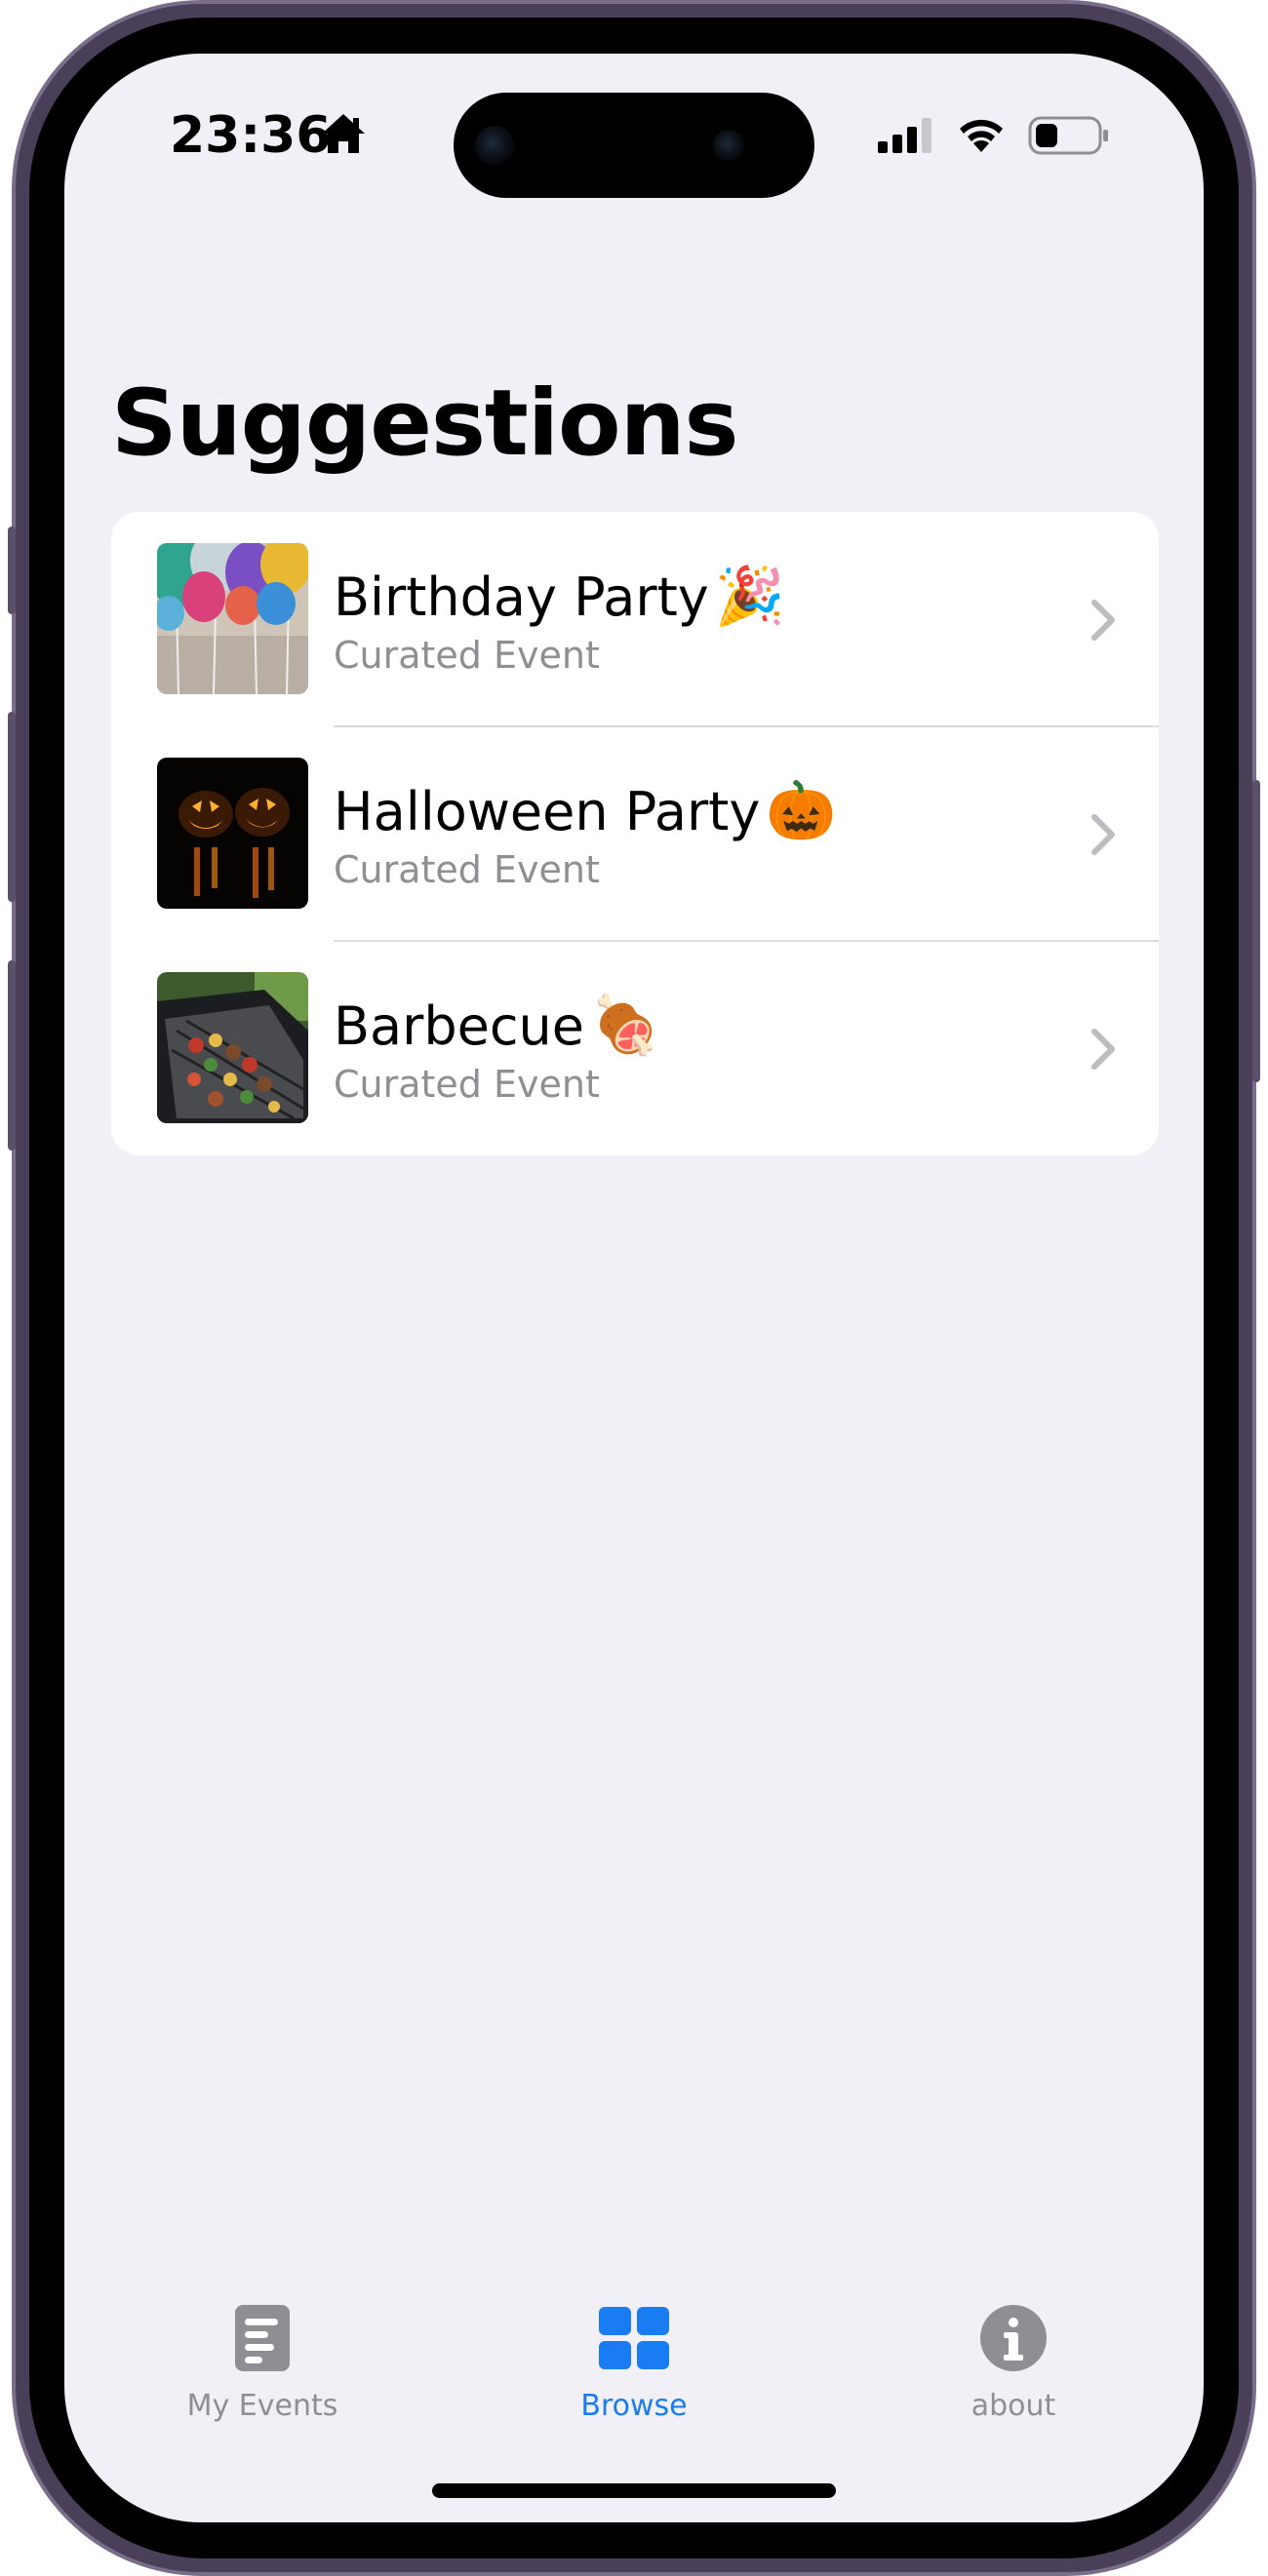 This screenshot has height=2576, width=1268. Describe the element at coordinates (344, 133) in the screenshot. I see `house-icon` at that location.